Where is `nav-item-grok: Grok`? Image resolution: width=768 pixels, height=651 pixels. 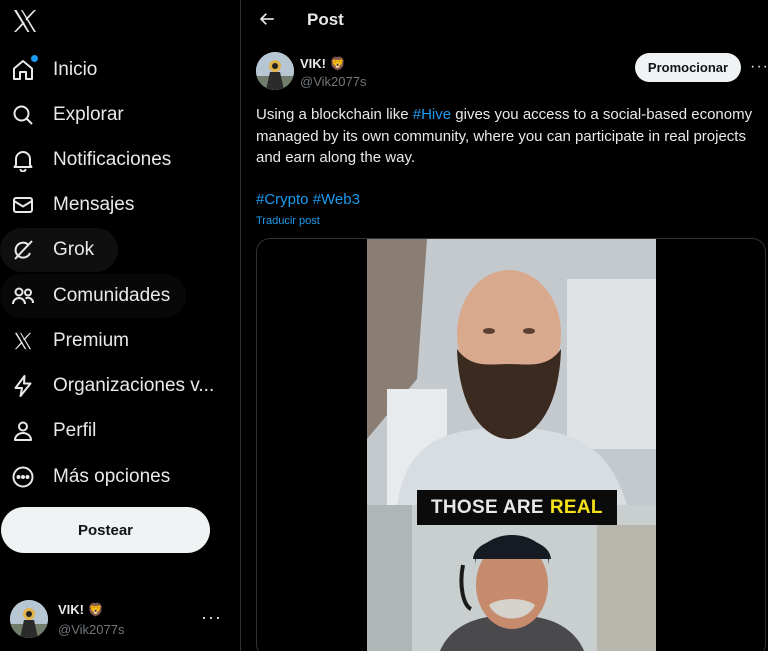
nav-item-grok: Grok is located at coordinates (59, 250).